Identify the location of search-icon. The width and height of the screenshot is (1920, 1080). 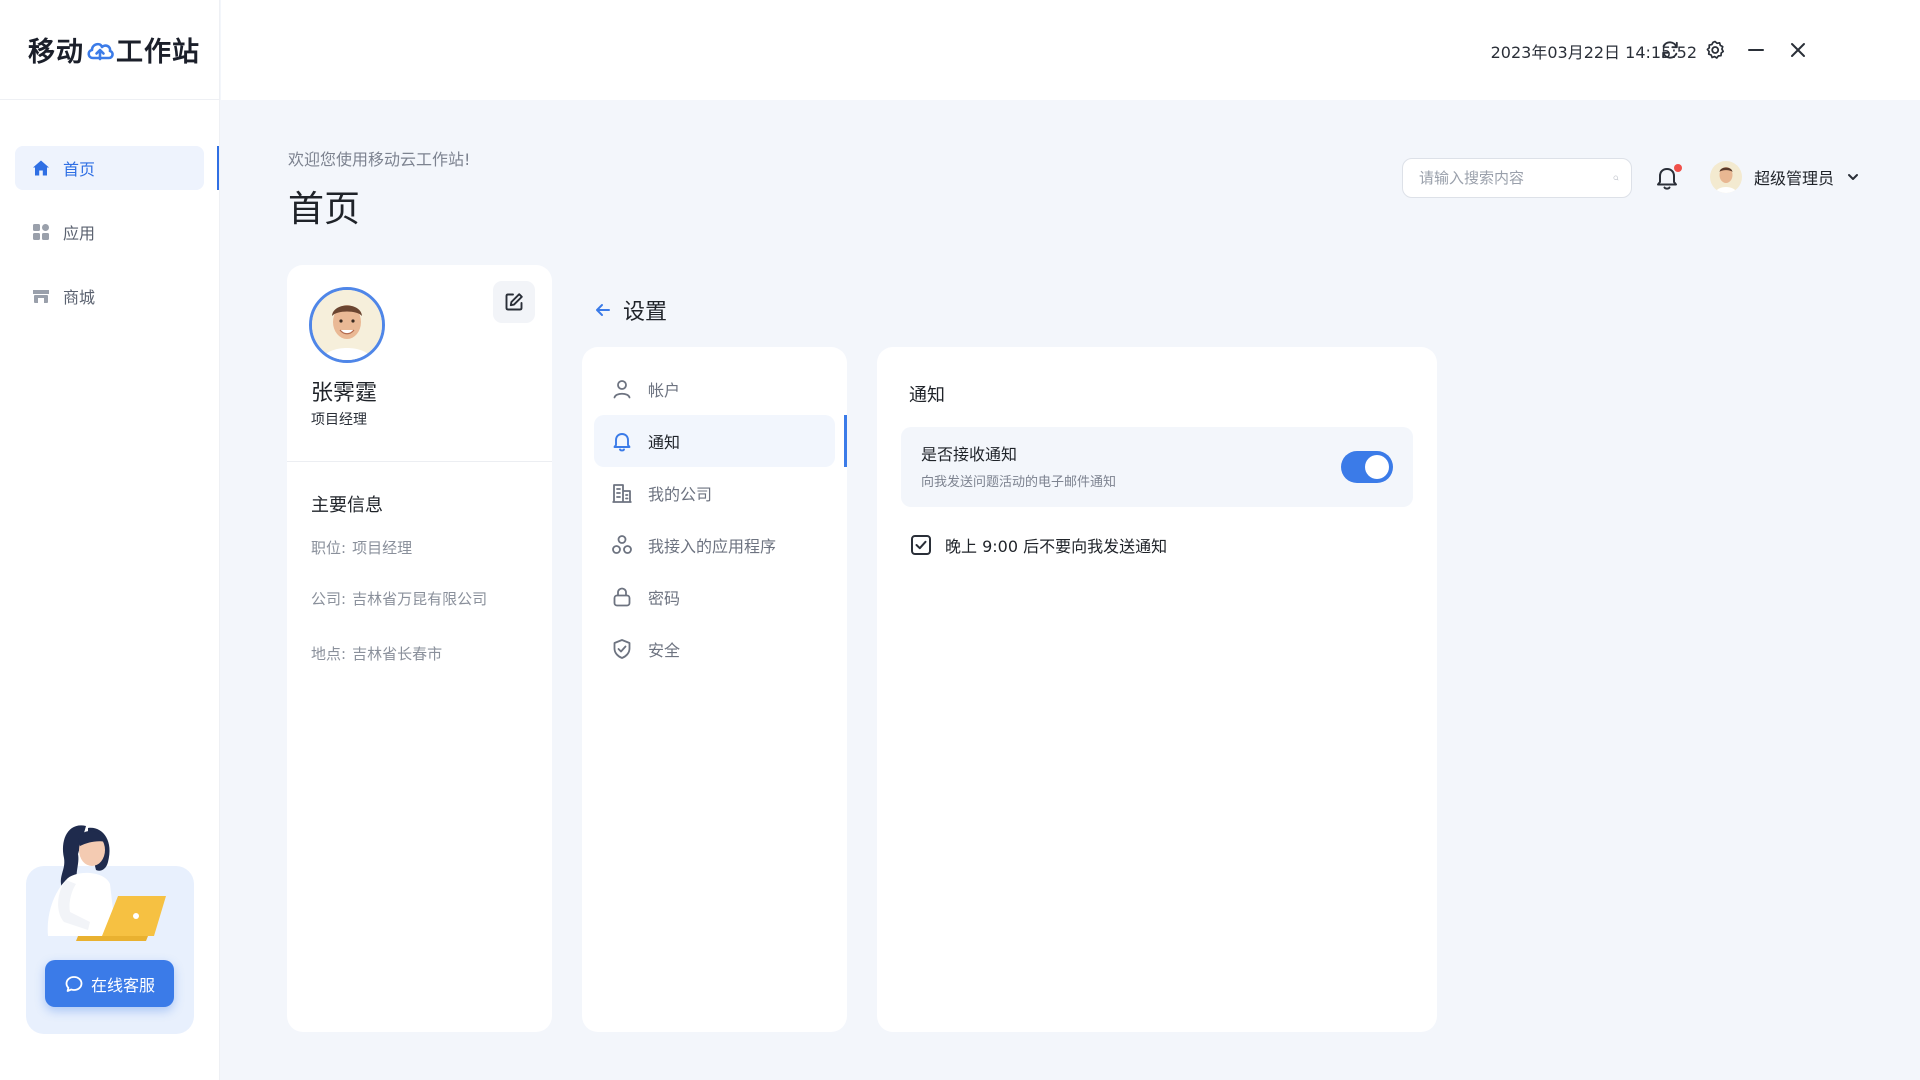
(1616, 178).